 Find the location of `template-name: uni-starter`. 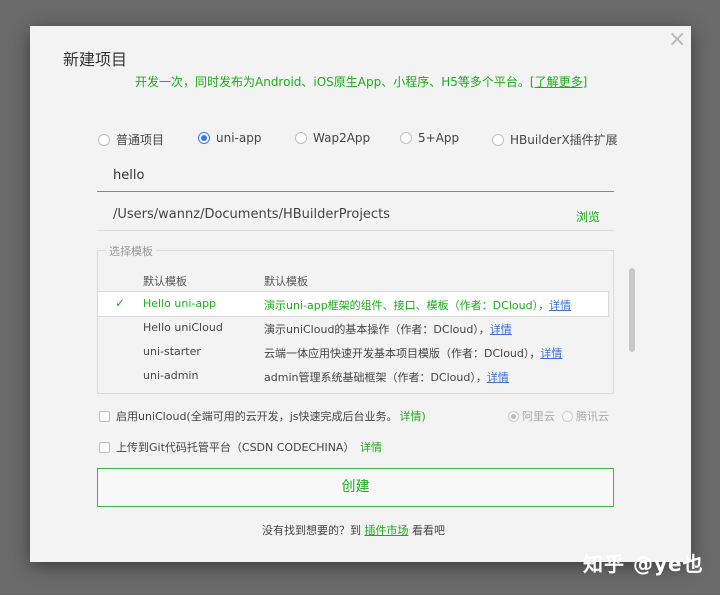

template-name: uni-starter is located at coordinates (172, 351).